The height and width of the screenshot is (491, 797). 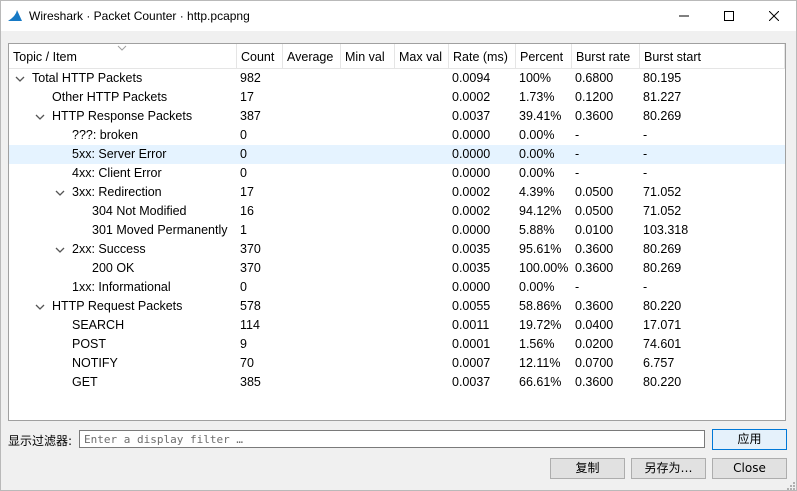 What do you see at coordinates (712, 56) in the screenshot?
I see `column-header-burst-start: Burst start` at bounding box center [712, 56].